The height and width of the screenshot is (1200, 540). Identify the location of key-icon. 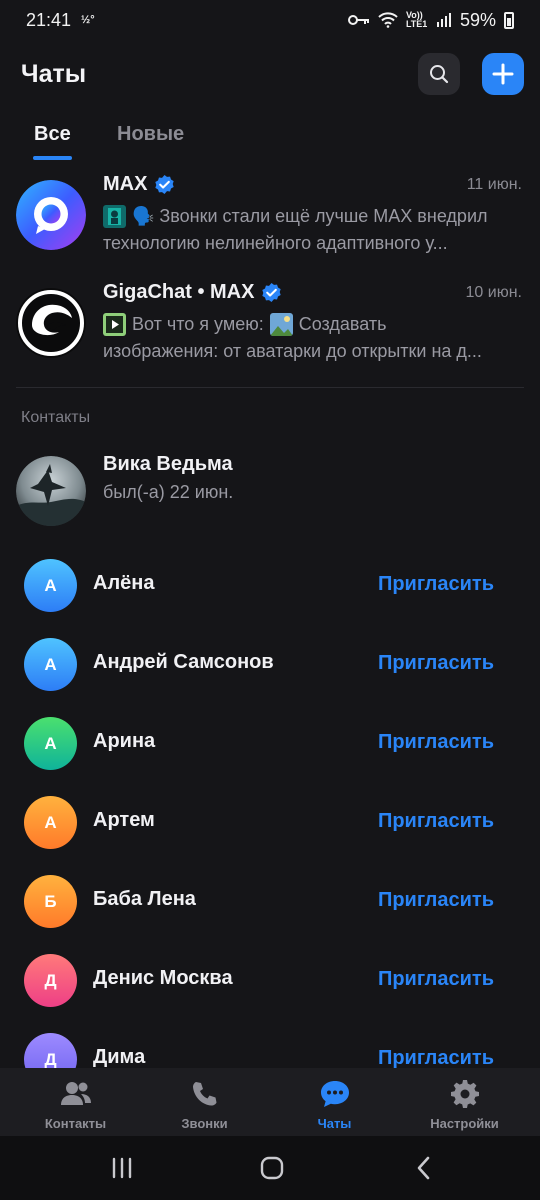
(358, 20).